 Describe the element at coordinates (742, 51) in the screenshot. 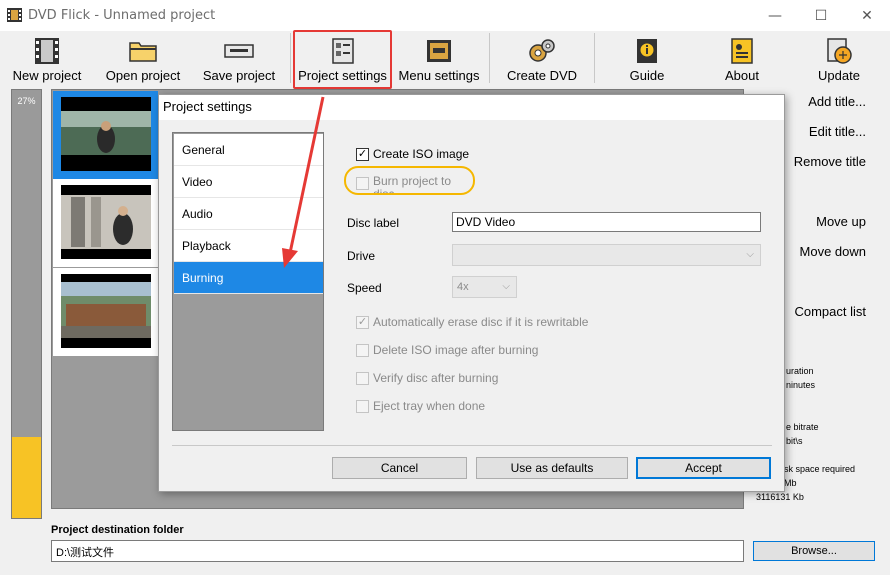

I see `about-info-icon` at that location.